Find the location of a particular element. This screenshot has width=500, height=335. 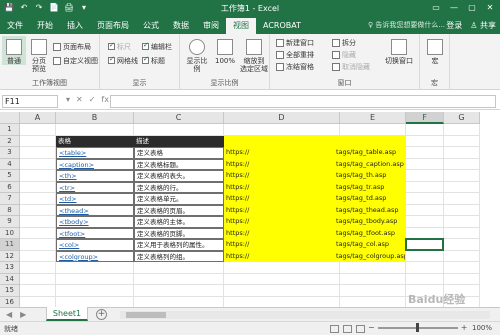

description-cell: 定义用于表格列的属性。 is located at coordinates (179, 245).